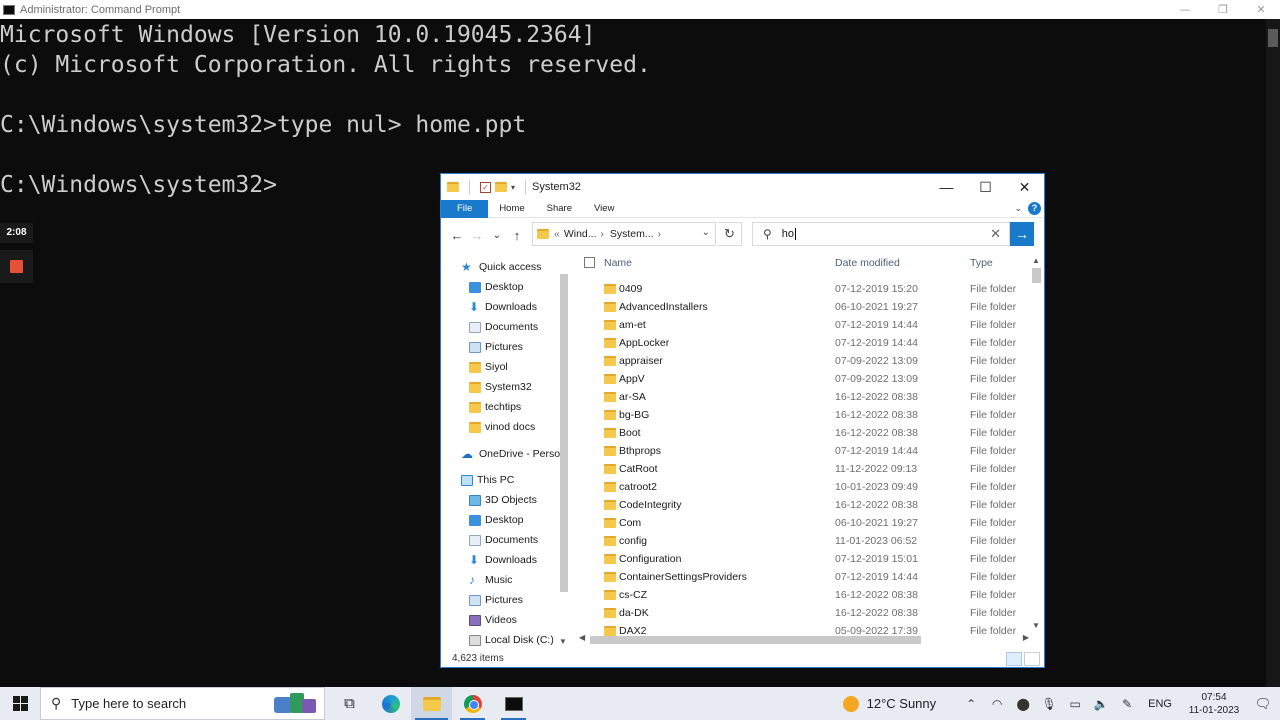 Image resolution: width=1280 pixels, height=720 pixels. I want to click on file-list-horizontal-scrollbar: ◀ ▶, so click(801, 639).